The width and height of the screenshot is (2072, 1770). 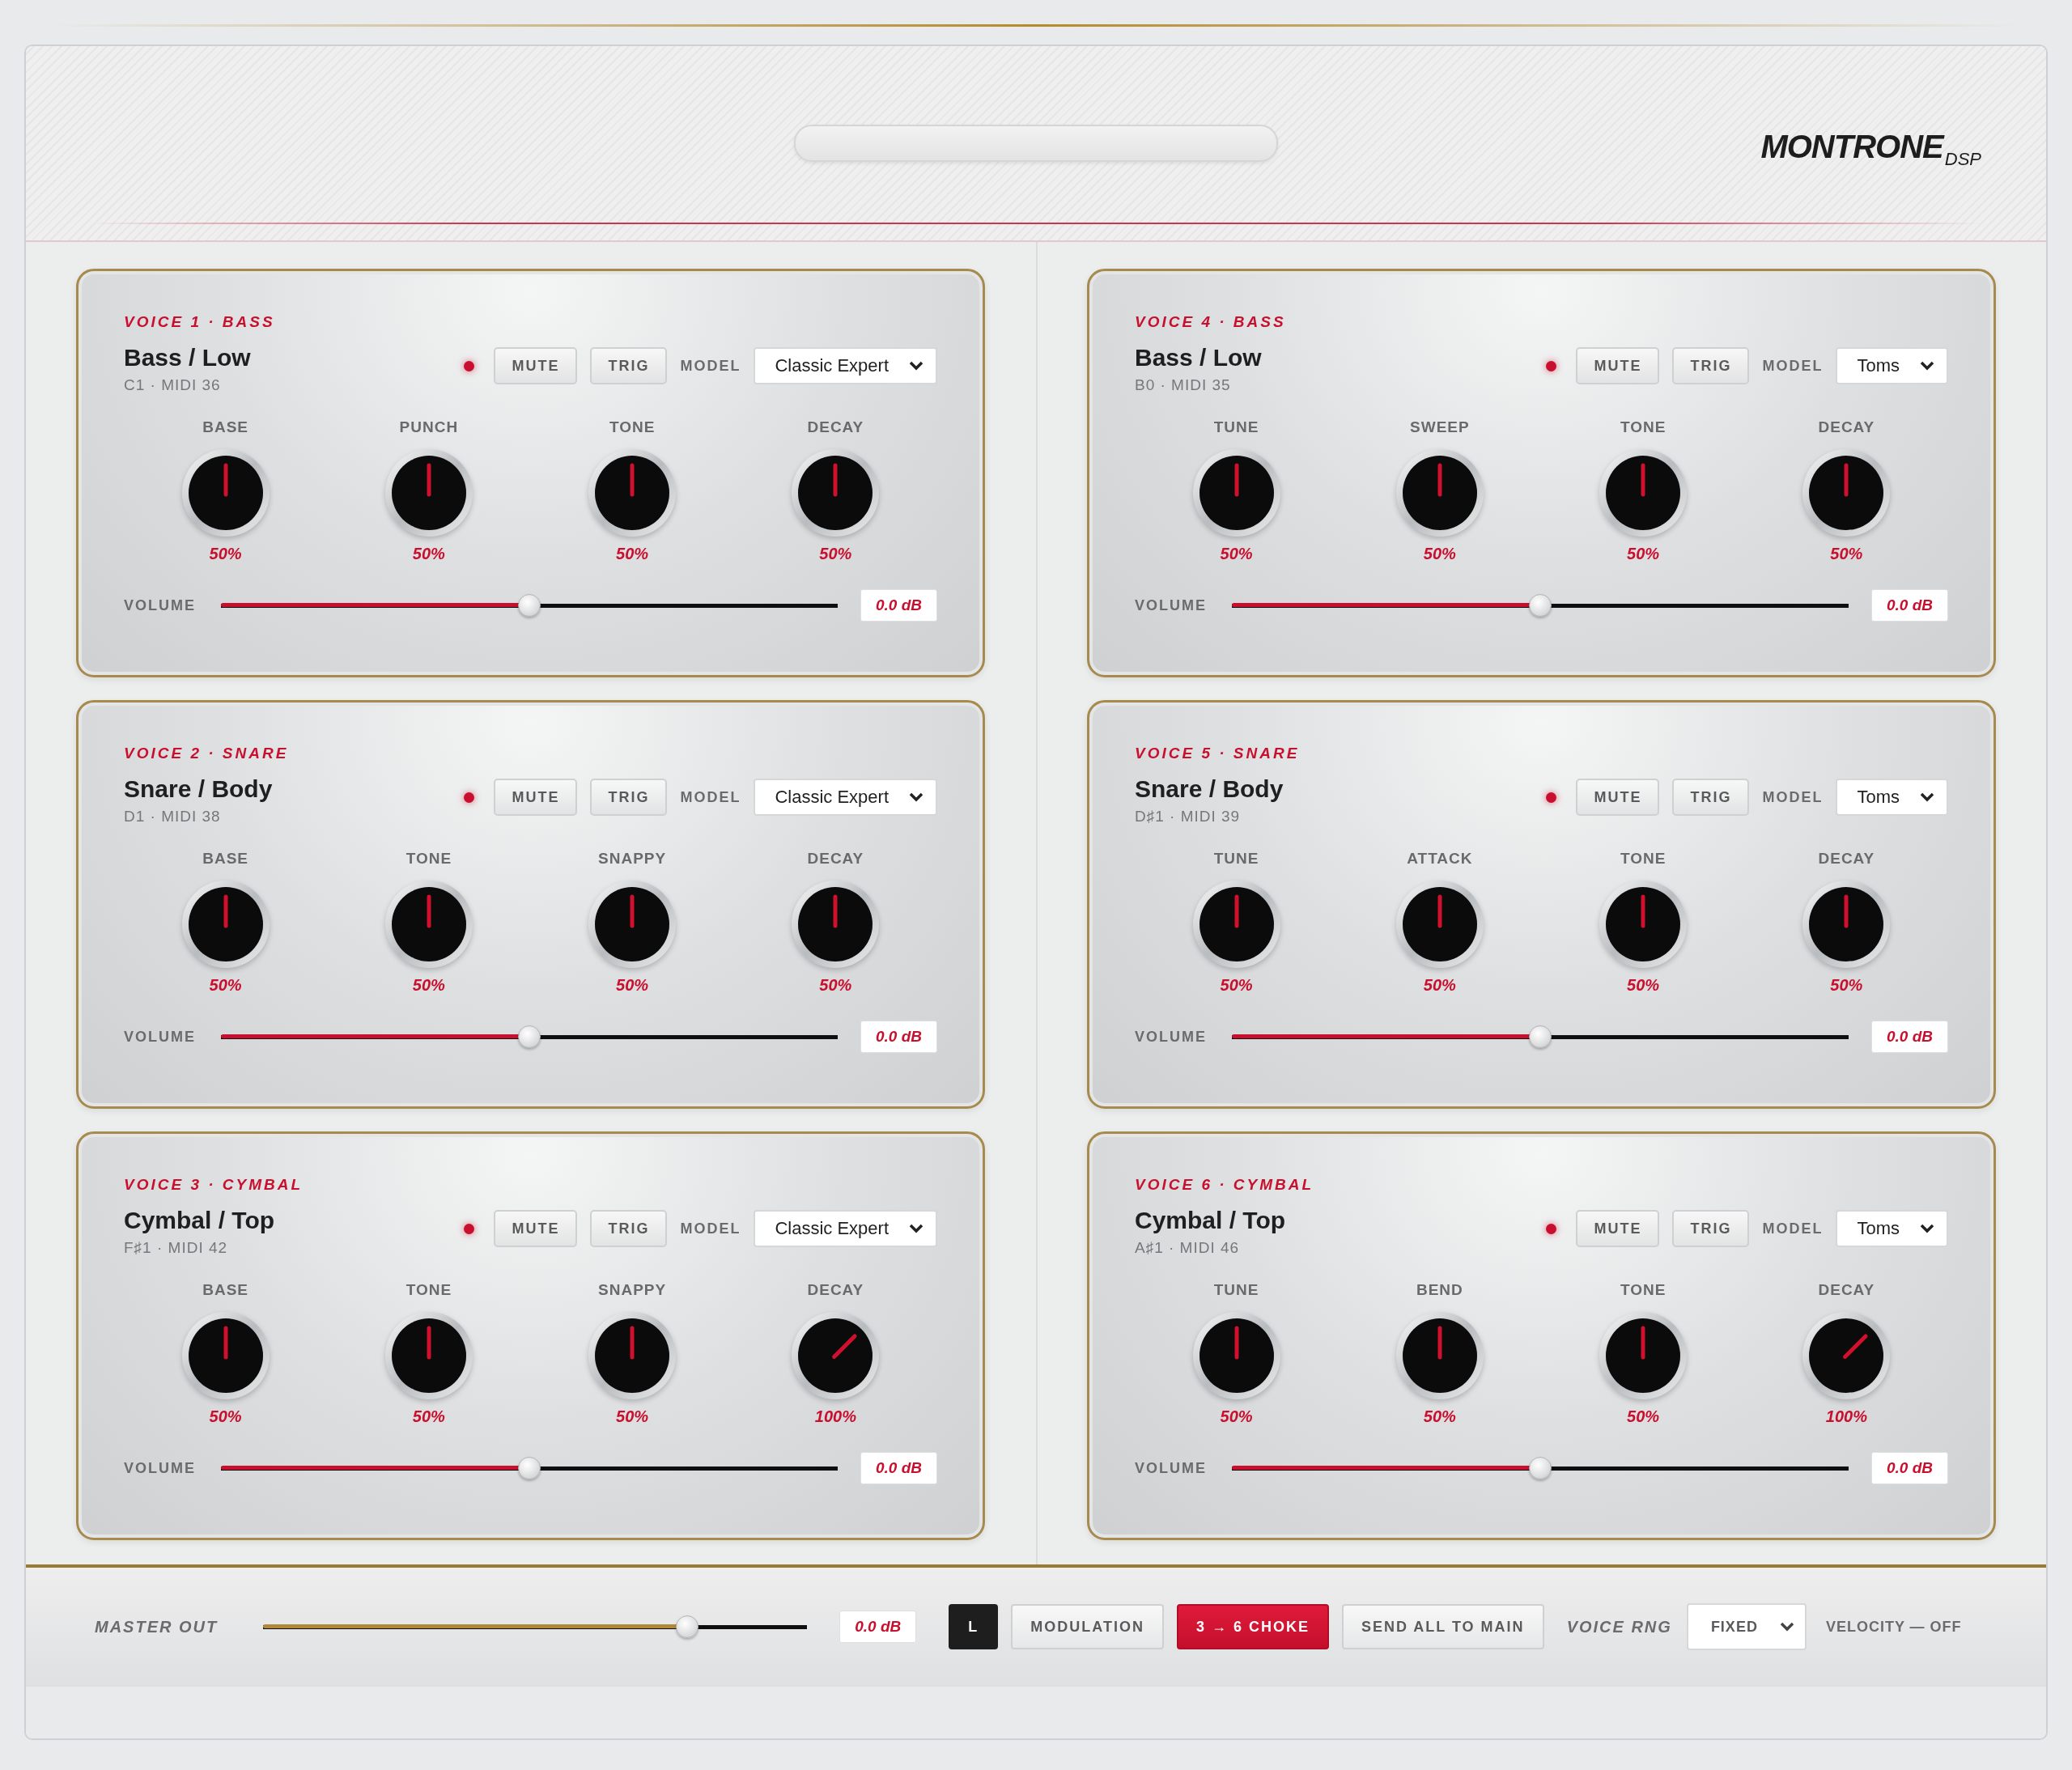 What do you see at coordinates (1746, 1626) in the screenshot?
I see `voice-rng-dropdown: FIXED` at bounding box center [1746, 1626].